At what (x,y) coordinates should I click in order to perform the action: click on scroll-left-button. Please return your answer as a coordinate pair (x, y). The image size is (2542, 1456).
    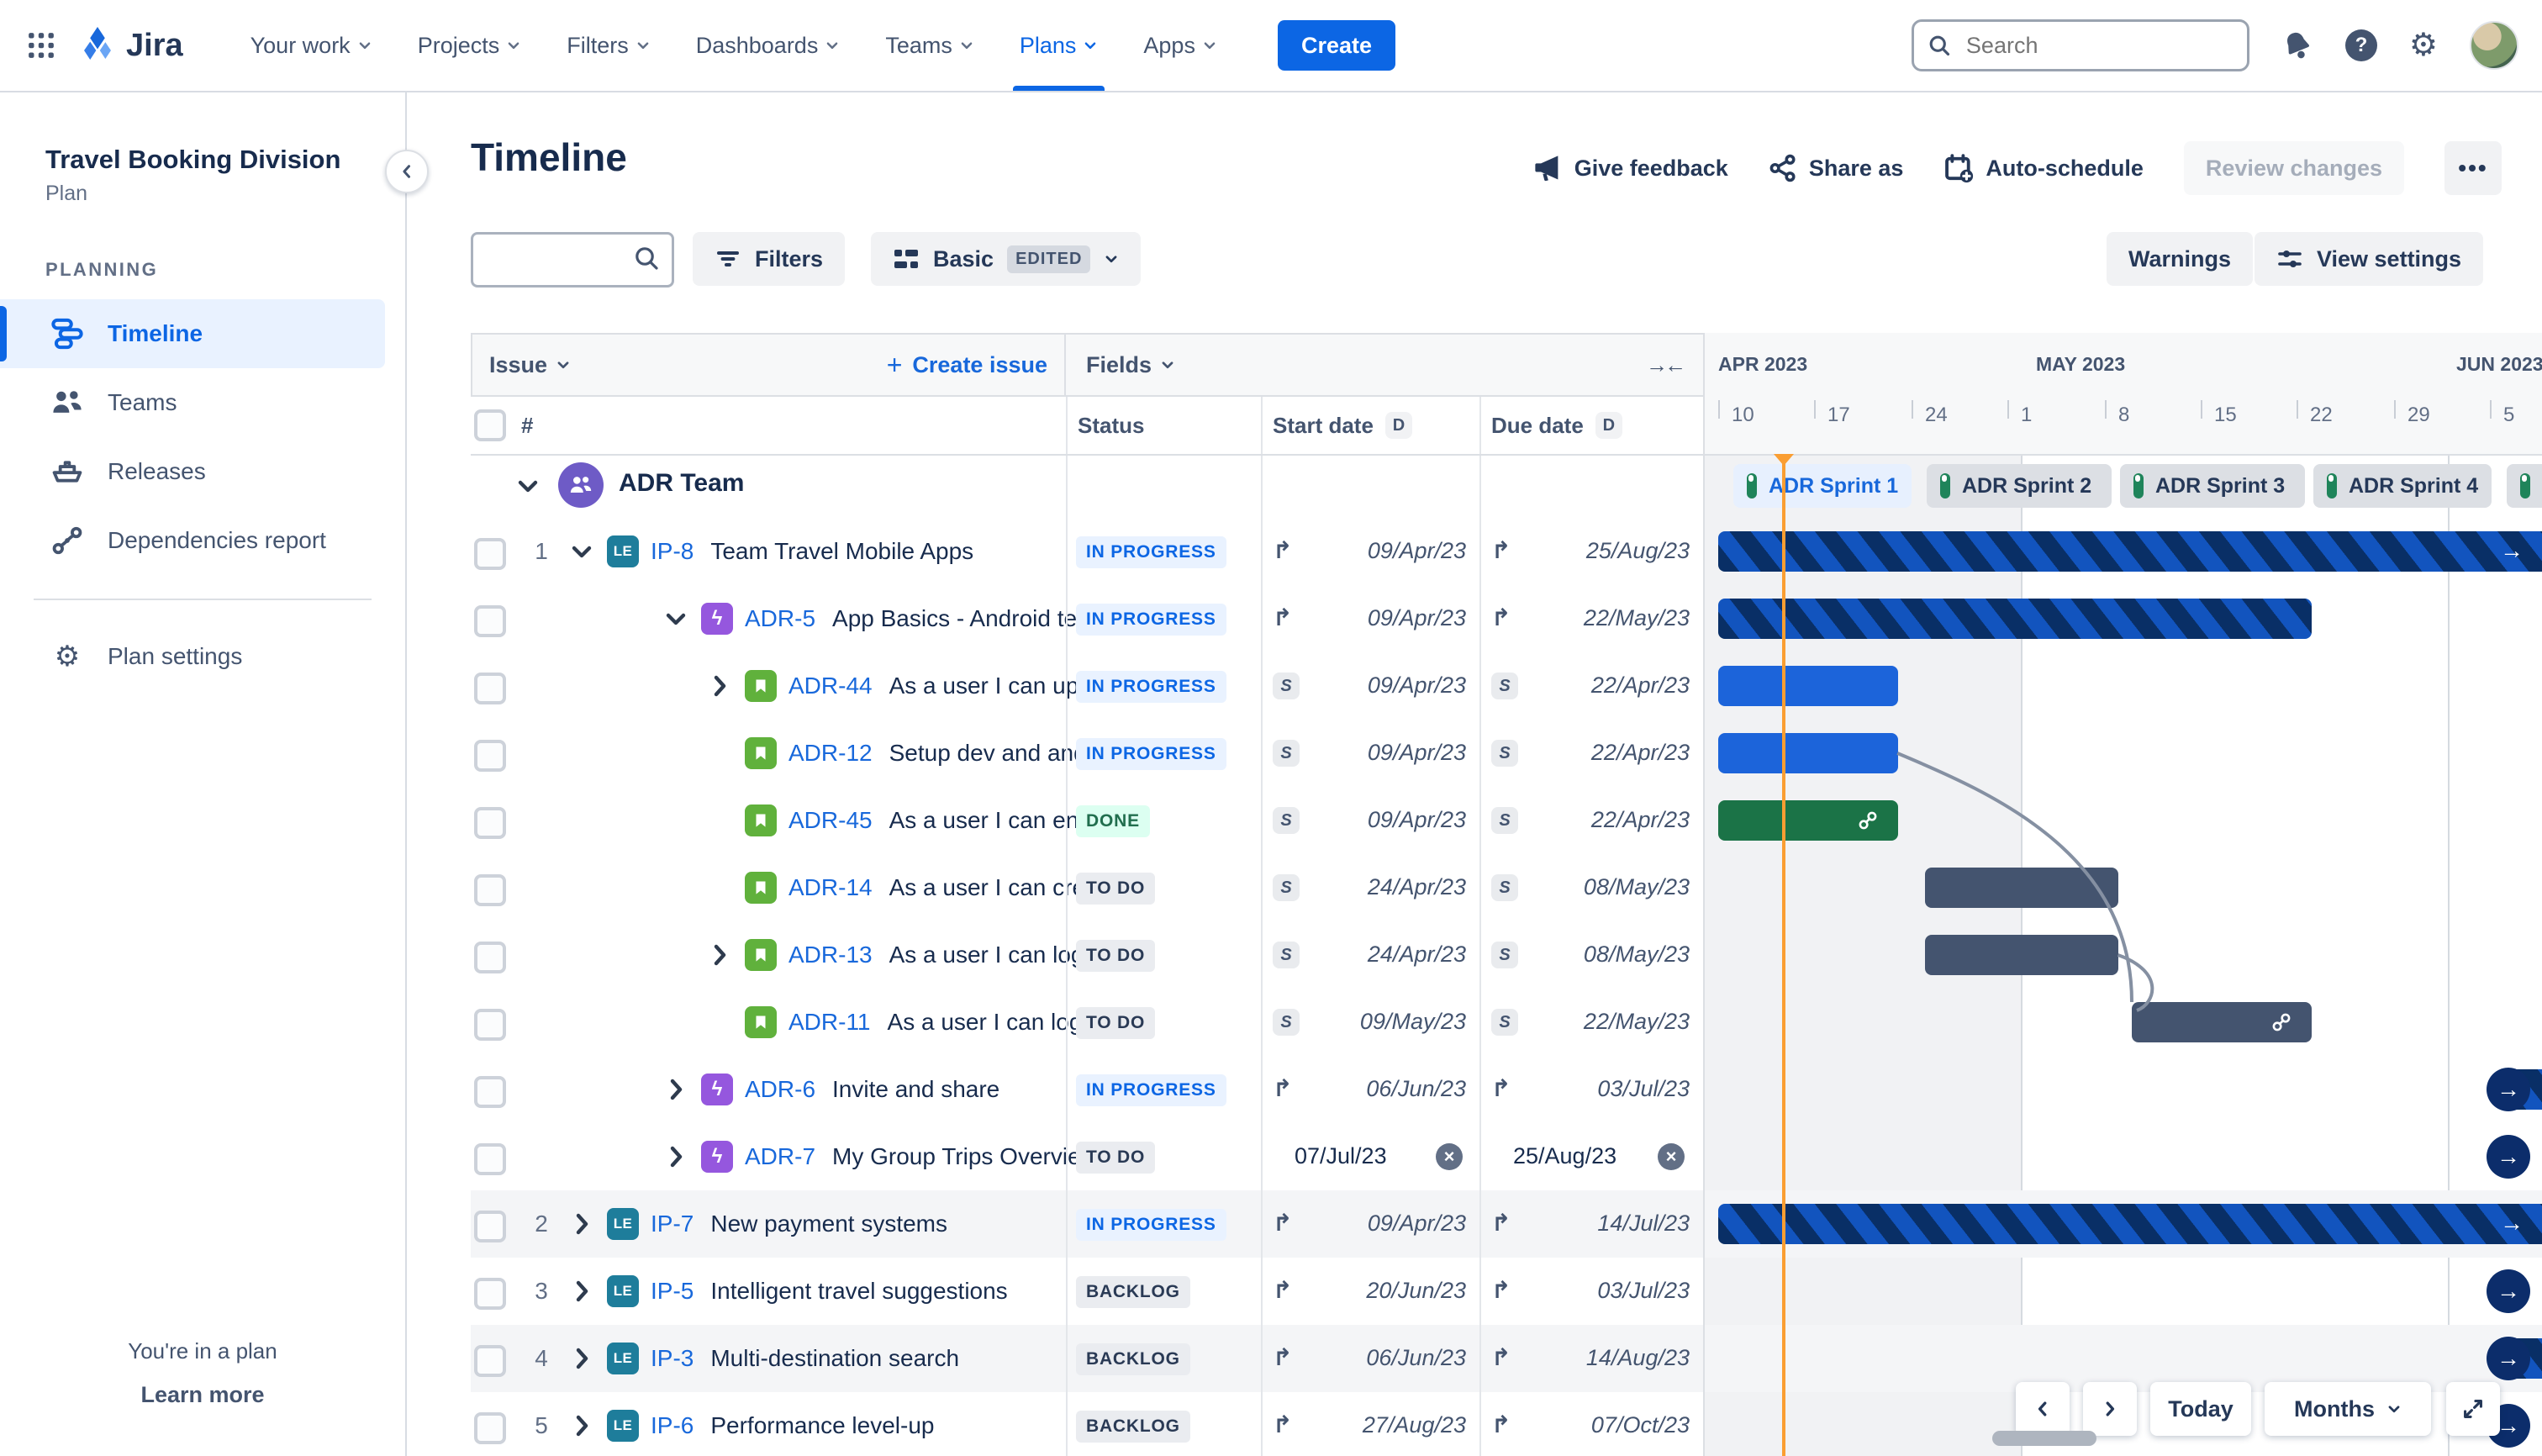
    Looking at the image, I should click on (2043, 1409).